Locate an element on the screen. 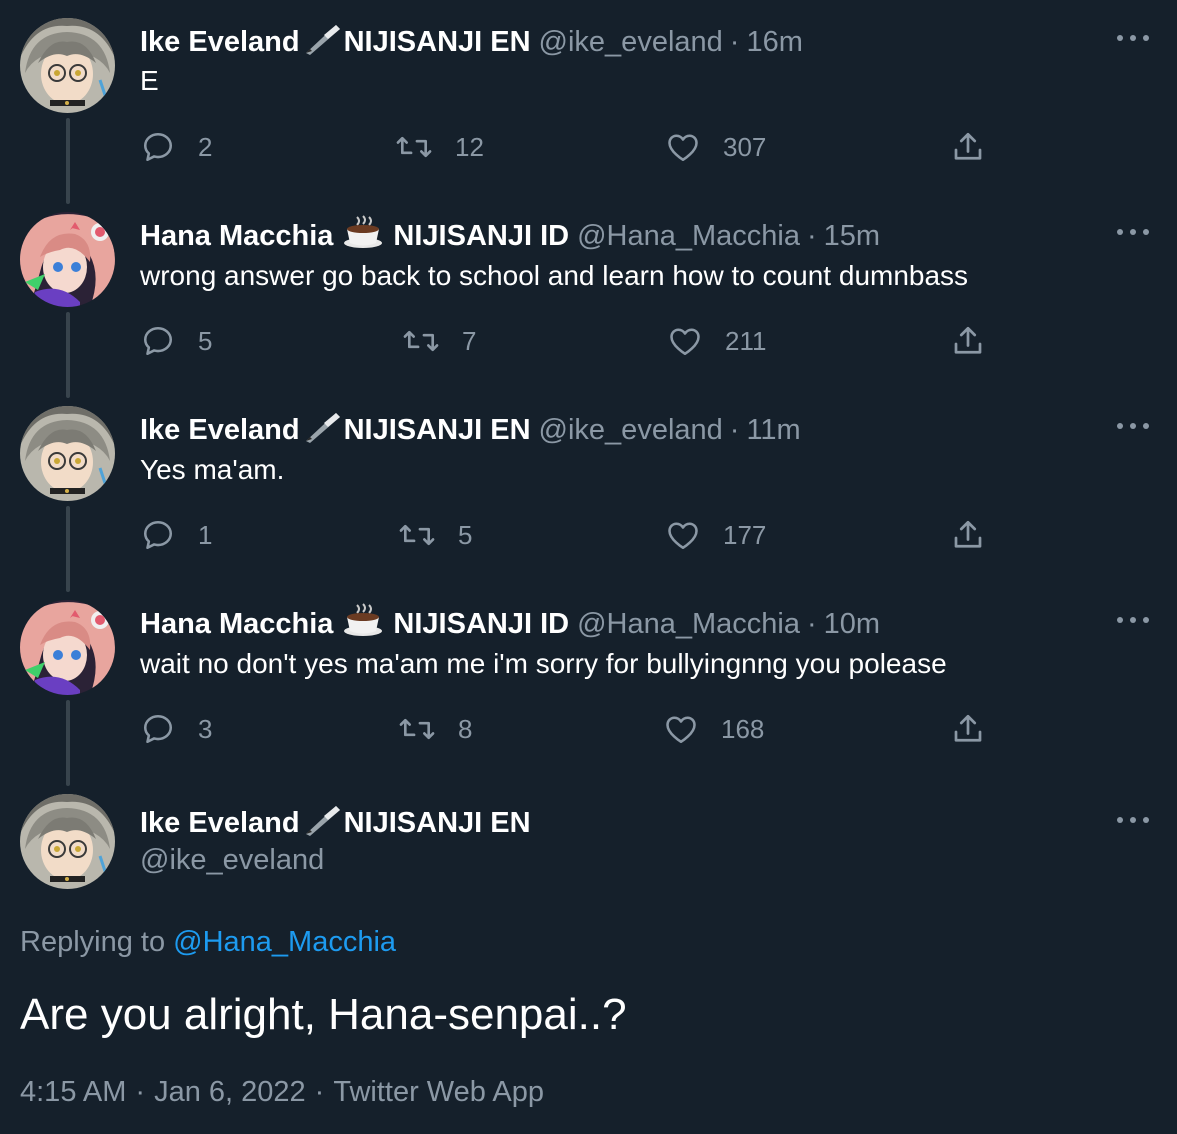 The height and width of the screenshot is (1134, 1177). replying-handle-link: @Hana_Macchia is located at coordinates (284, 942).